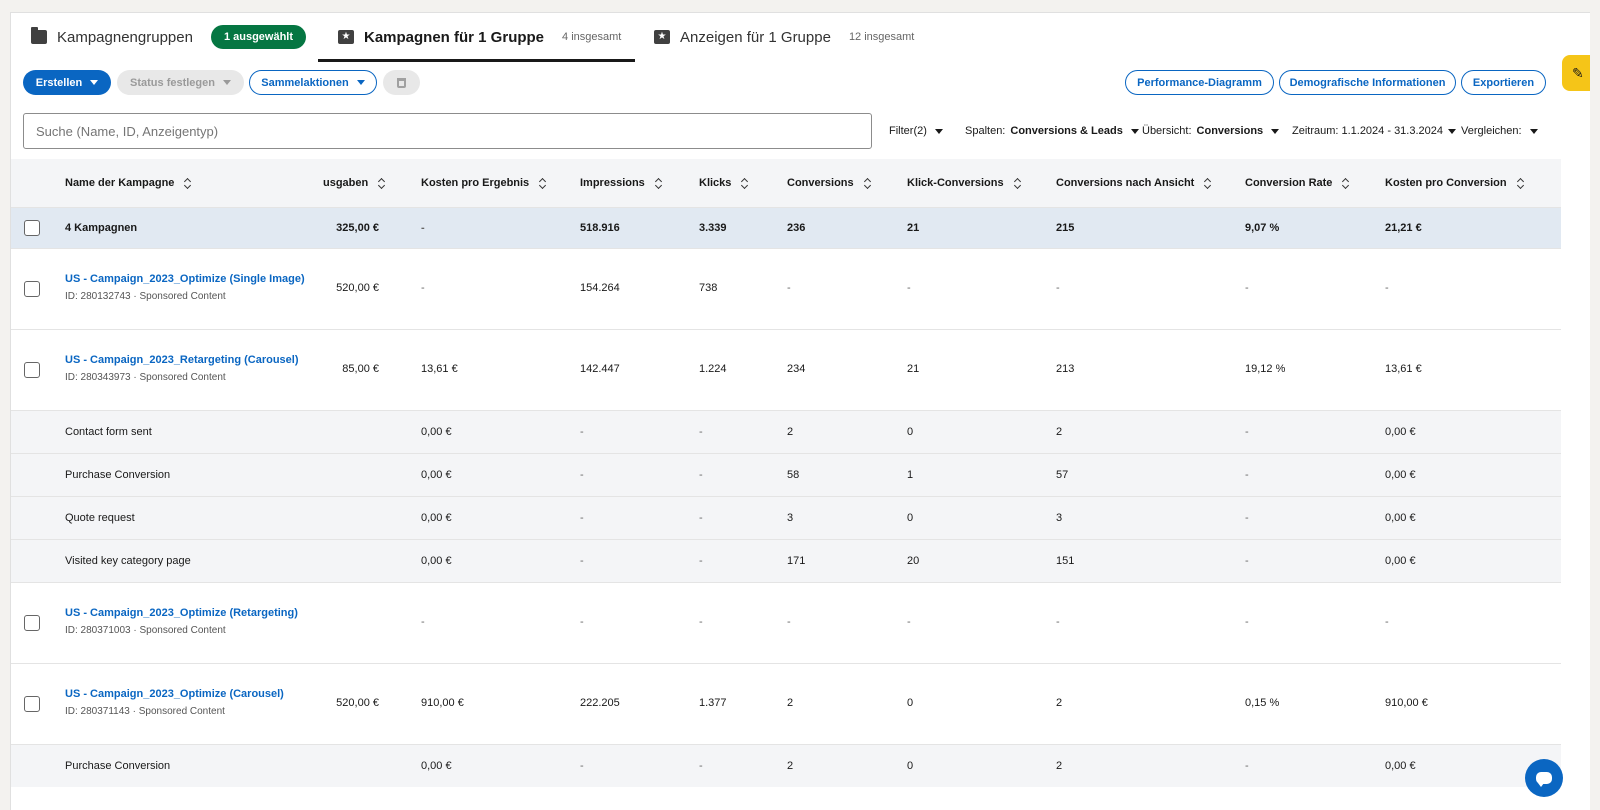 The width and height of the screenshot is (1600, 810). What do you see at coordinates (1491, 131) in the screenshot?
I see `compare-label: Vergleichen:` at bounding box center [1491, 131].